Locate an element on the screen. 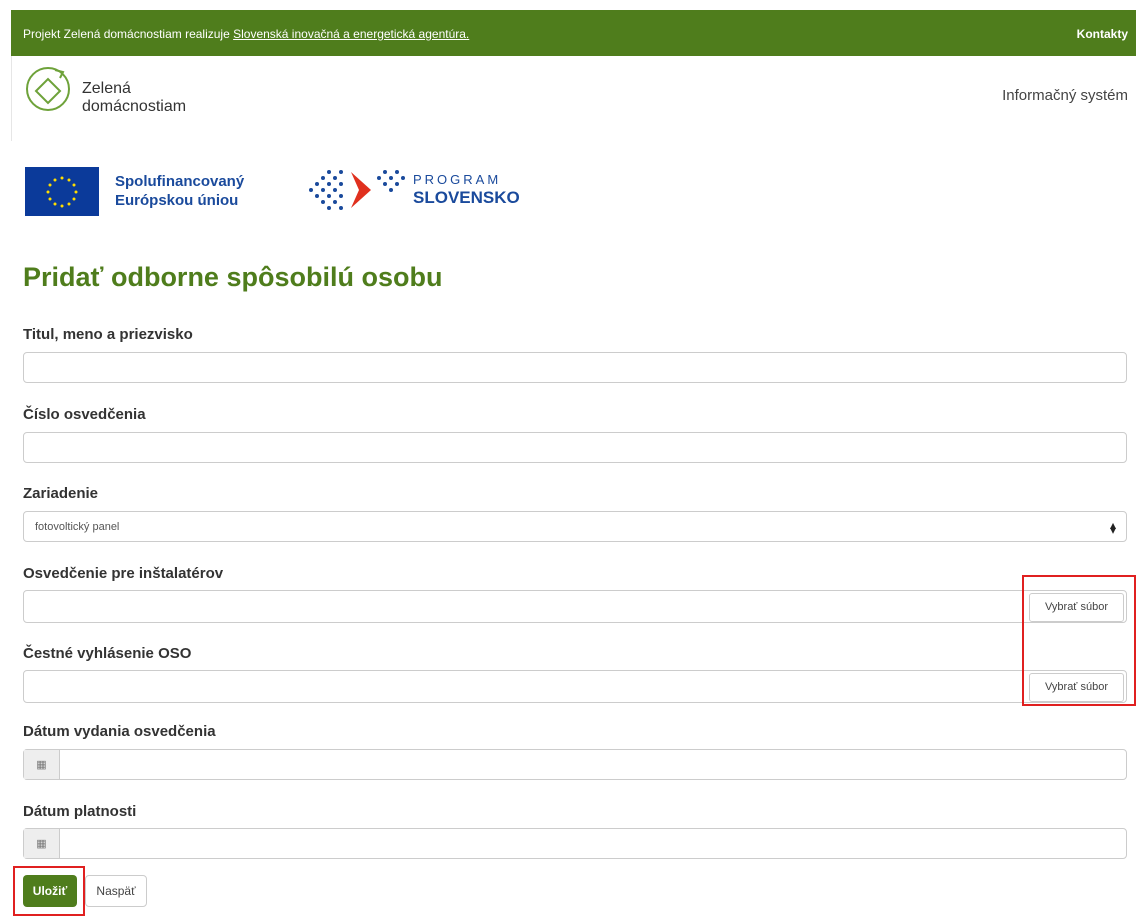 The width and height of the screenshot is (1136, 919). device-label: Zariadenie is located at coordinates (61, 493).